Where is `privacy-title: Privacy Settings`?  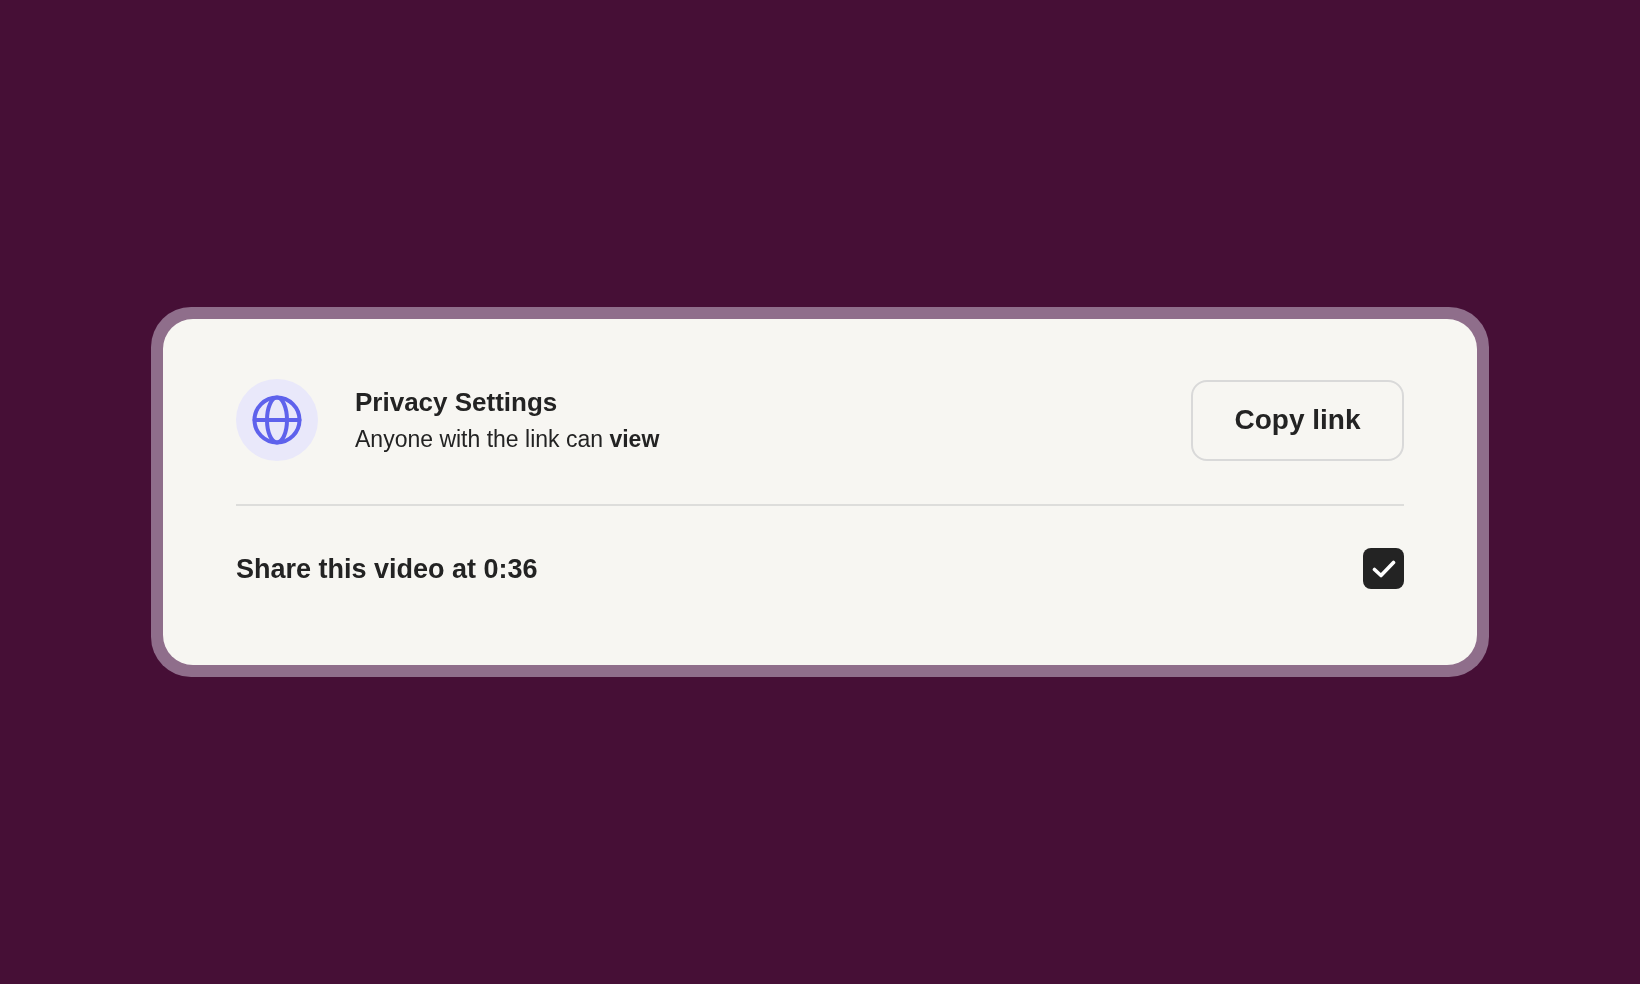
privacy-title: Privacy Settings is located at coordinates (457, 402).